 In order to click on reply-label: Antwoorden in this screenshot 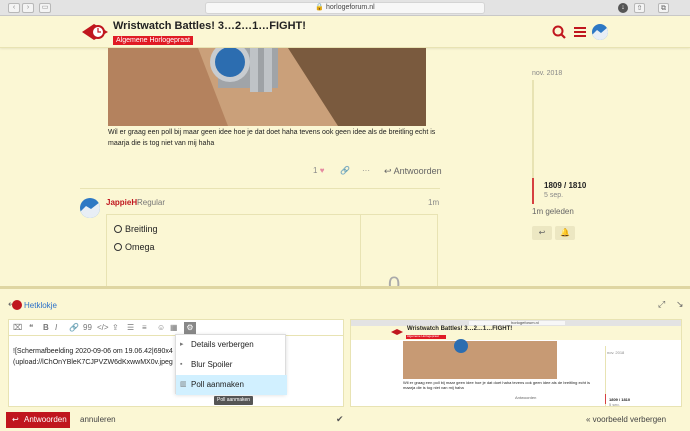, I will do `click(417, 171)`.